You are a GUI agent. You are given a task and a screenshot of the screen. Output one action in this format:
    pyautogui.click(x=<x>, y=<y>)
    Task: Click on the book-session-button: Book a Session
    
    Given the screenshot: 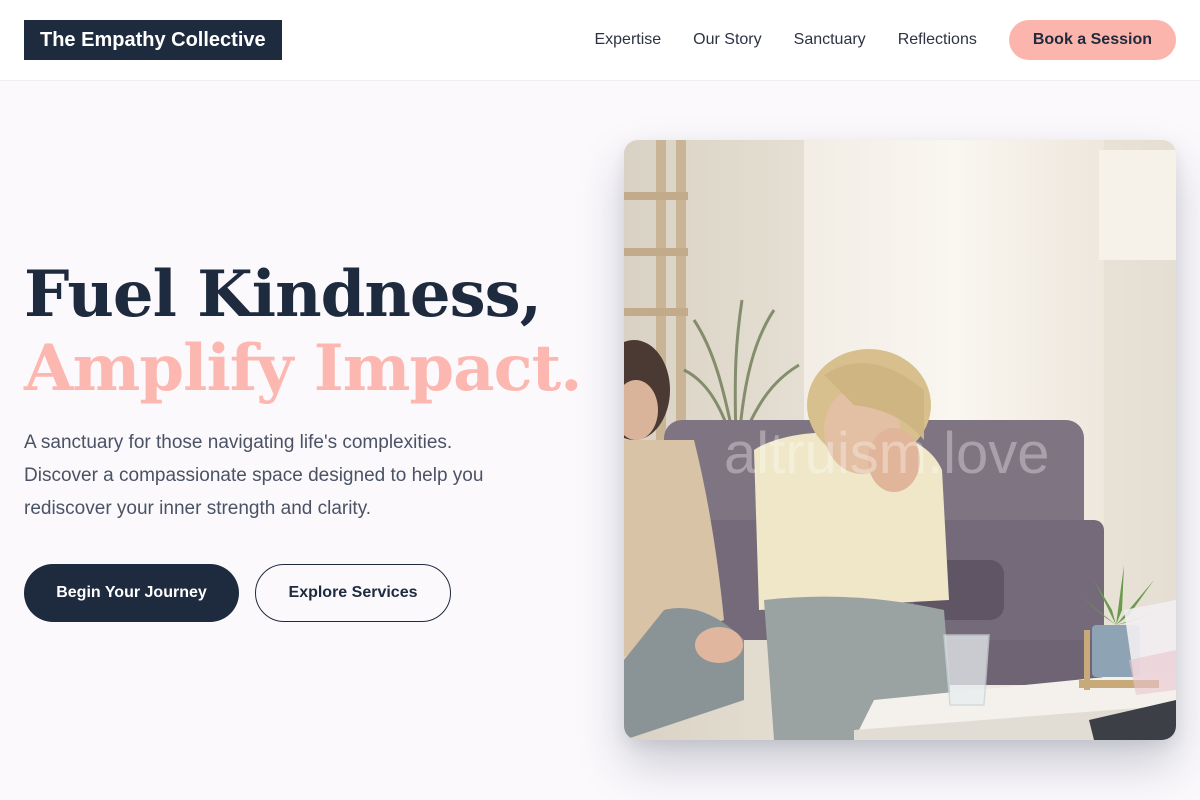 What is the action you would take?
    pyautogui.click(x=1092, y=40)
    